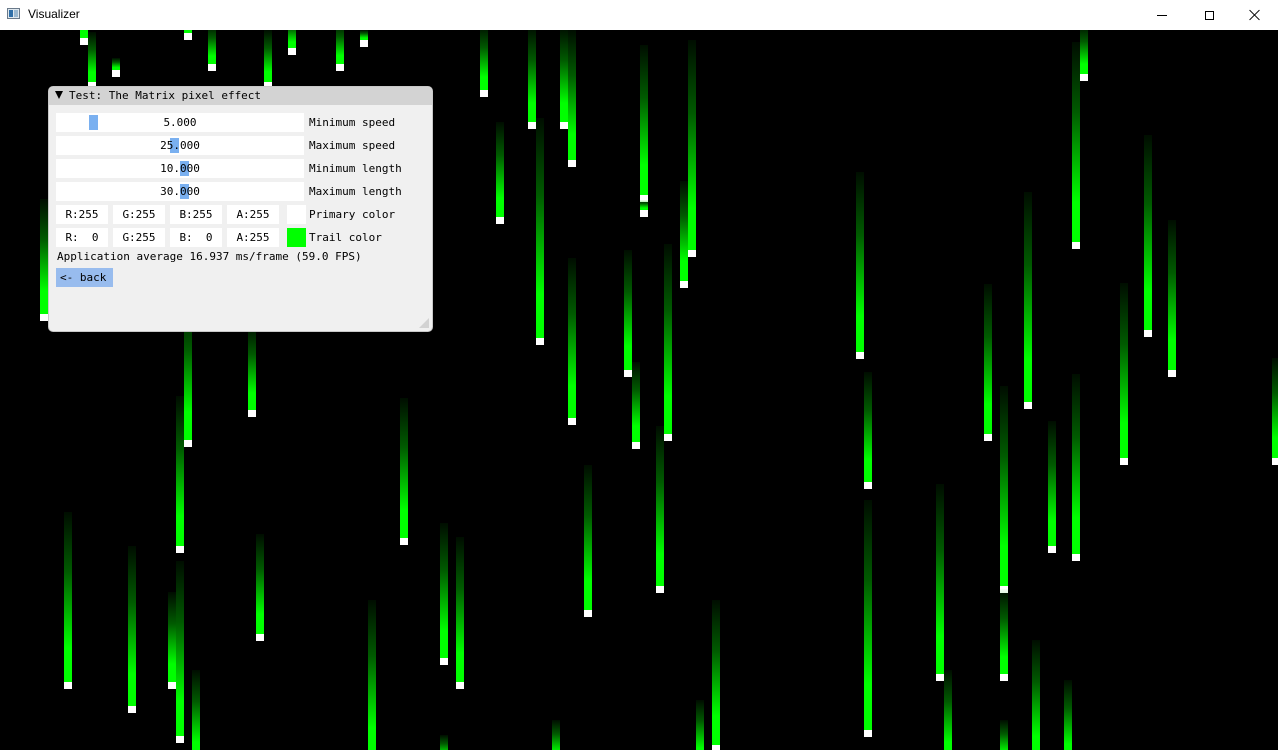 The height and width of the screenshot is (750, 1278). Describe the element at coordinates (180, 168) in the screenshot. I see `min-length-slider: 10.000` at that location.